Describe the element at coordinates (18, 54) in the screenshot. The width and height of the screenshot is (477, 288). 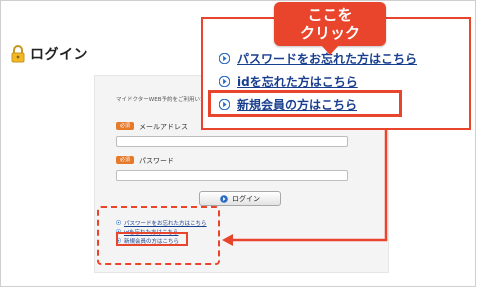
I see `lock-icon` at that location.